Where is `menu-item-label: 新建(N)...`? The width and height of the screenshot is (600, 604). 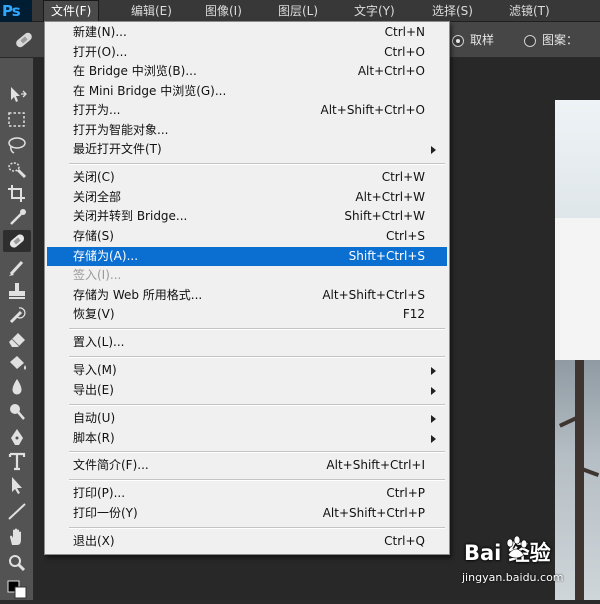 menu-item-label: 新建(N)... is located at coordinates (100, 32).